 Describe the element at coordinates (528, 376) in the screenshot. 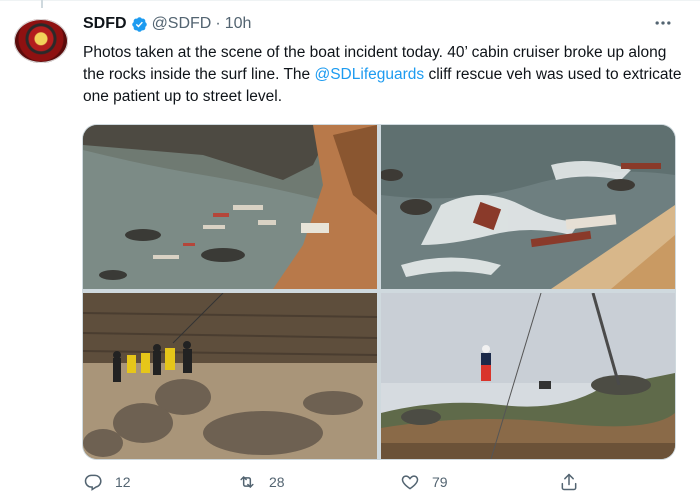

I see `cliff-rescue-crane-photo` at that location.